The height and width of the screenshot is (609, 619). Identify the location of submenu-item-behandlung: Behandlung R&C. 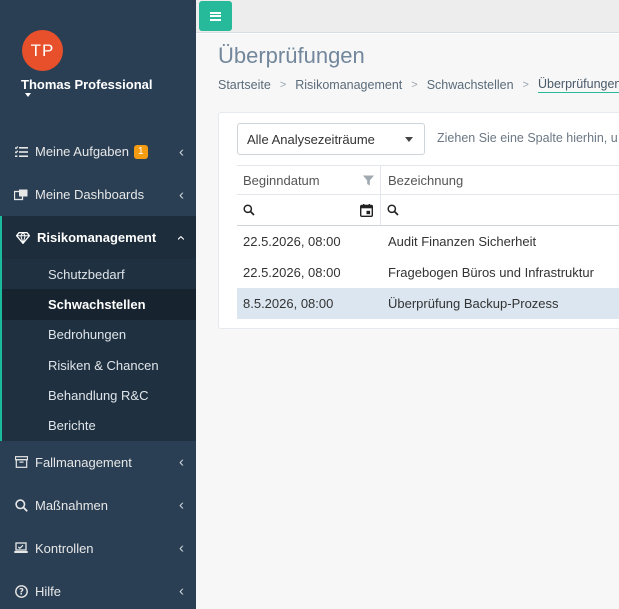
(99, 395).